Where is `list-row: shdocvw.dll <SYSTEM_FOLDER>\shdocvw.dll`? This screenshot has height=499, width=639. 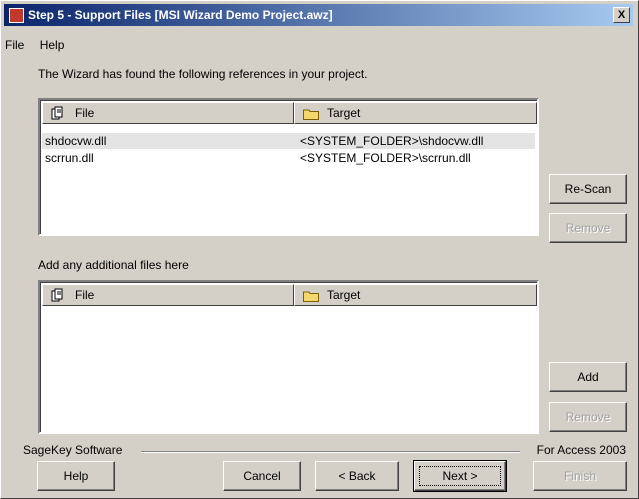 list-row: shdocvw.dll <SYSTEM_FOLDER>\shdocvw.dll is located at coordinates (288, 141).